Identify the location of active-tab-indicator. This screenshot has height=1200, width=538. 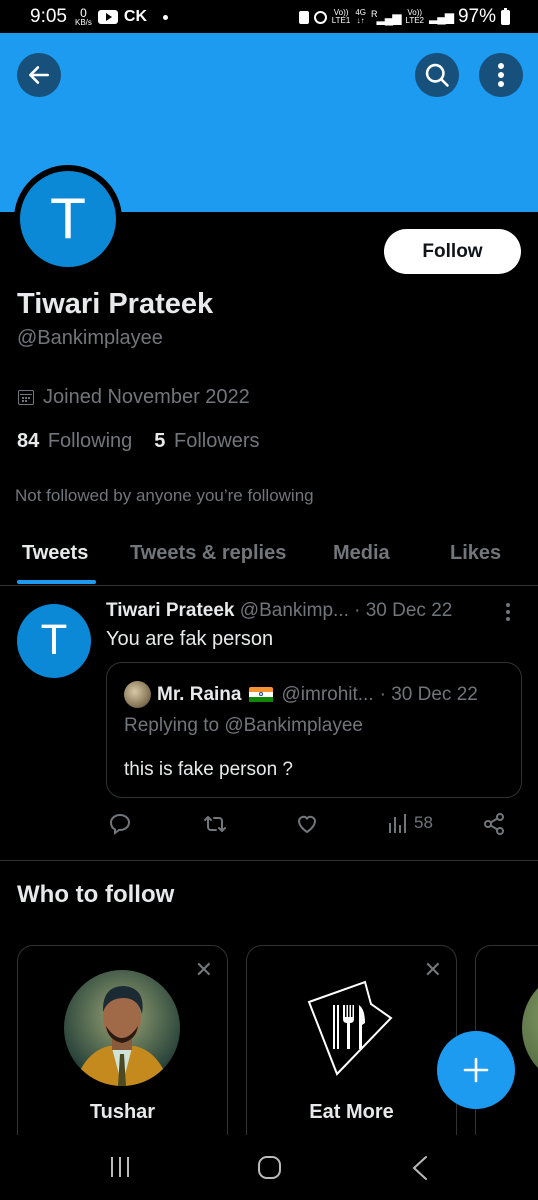
(56, 582).